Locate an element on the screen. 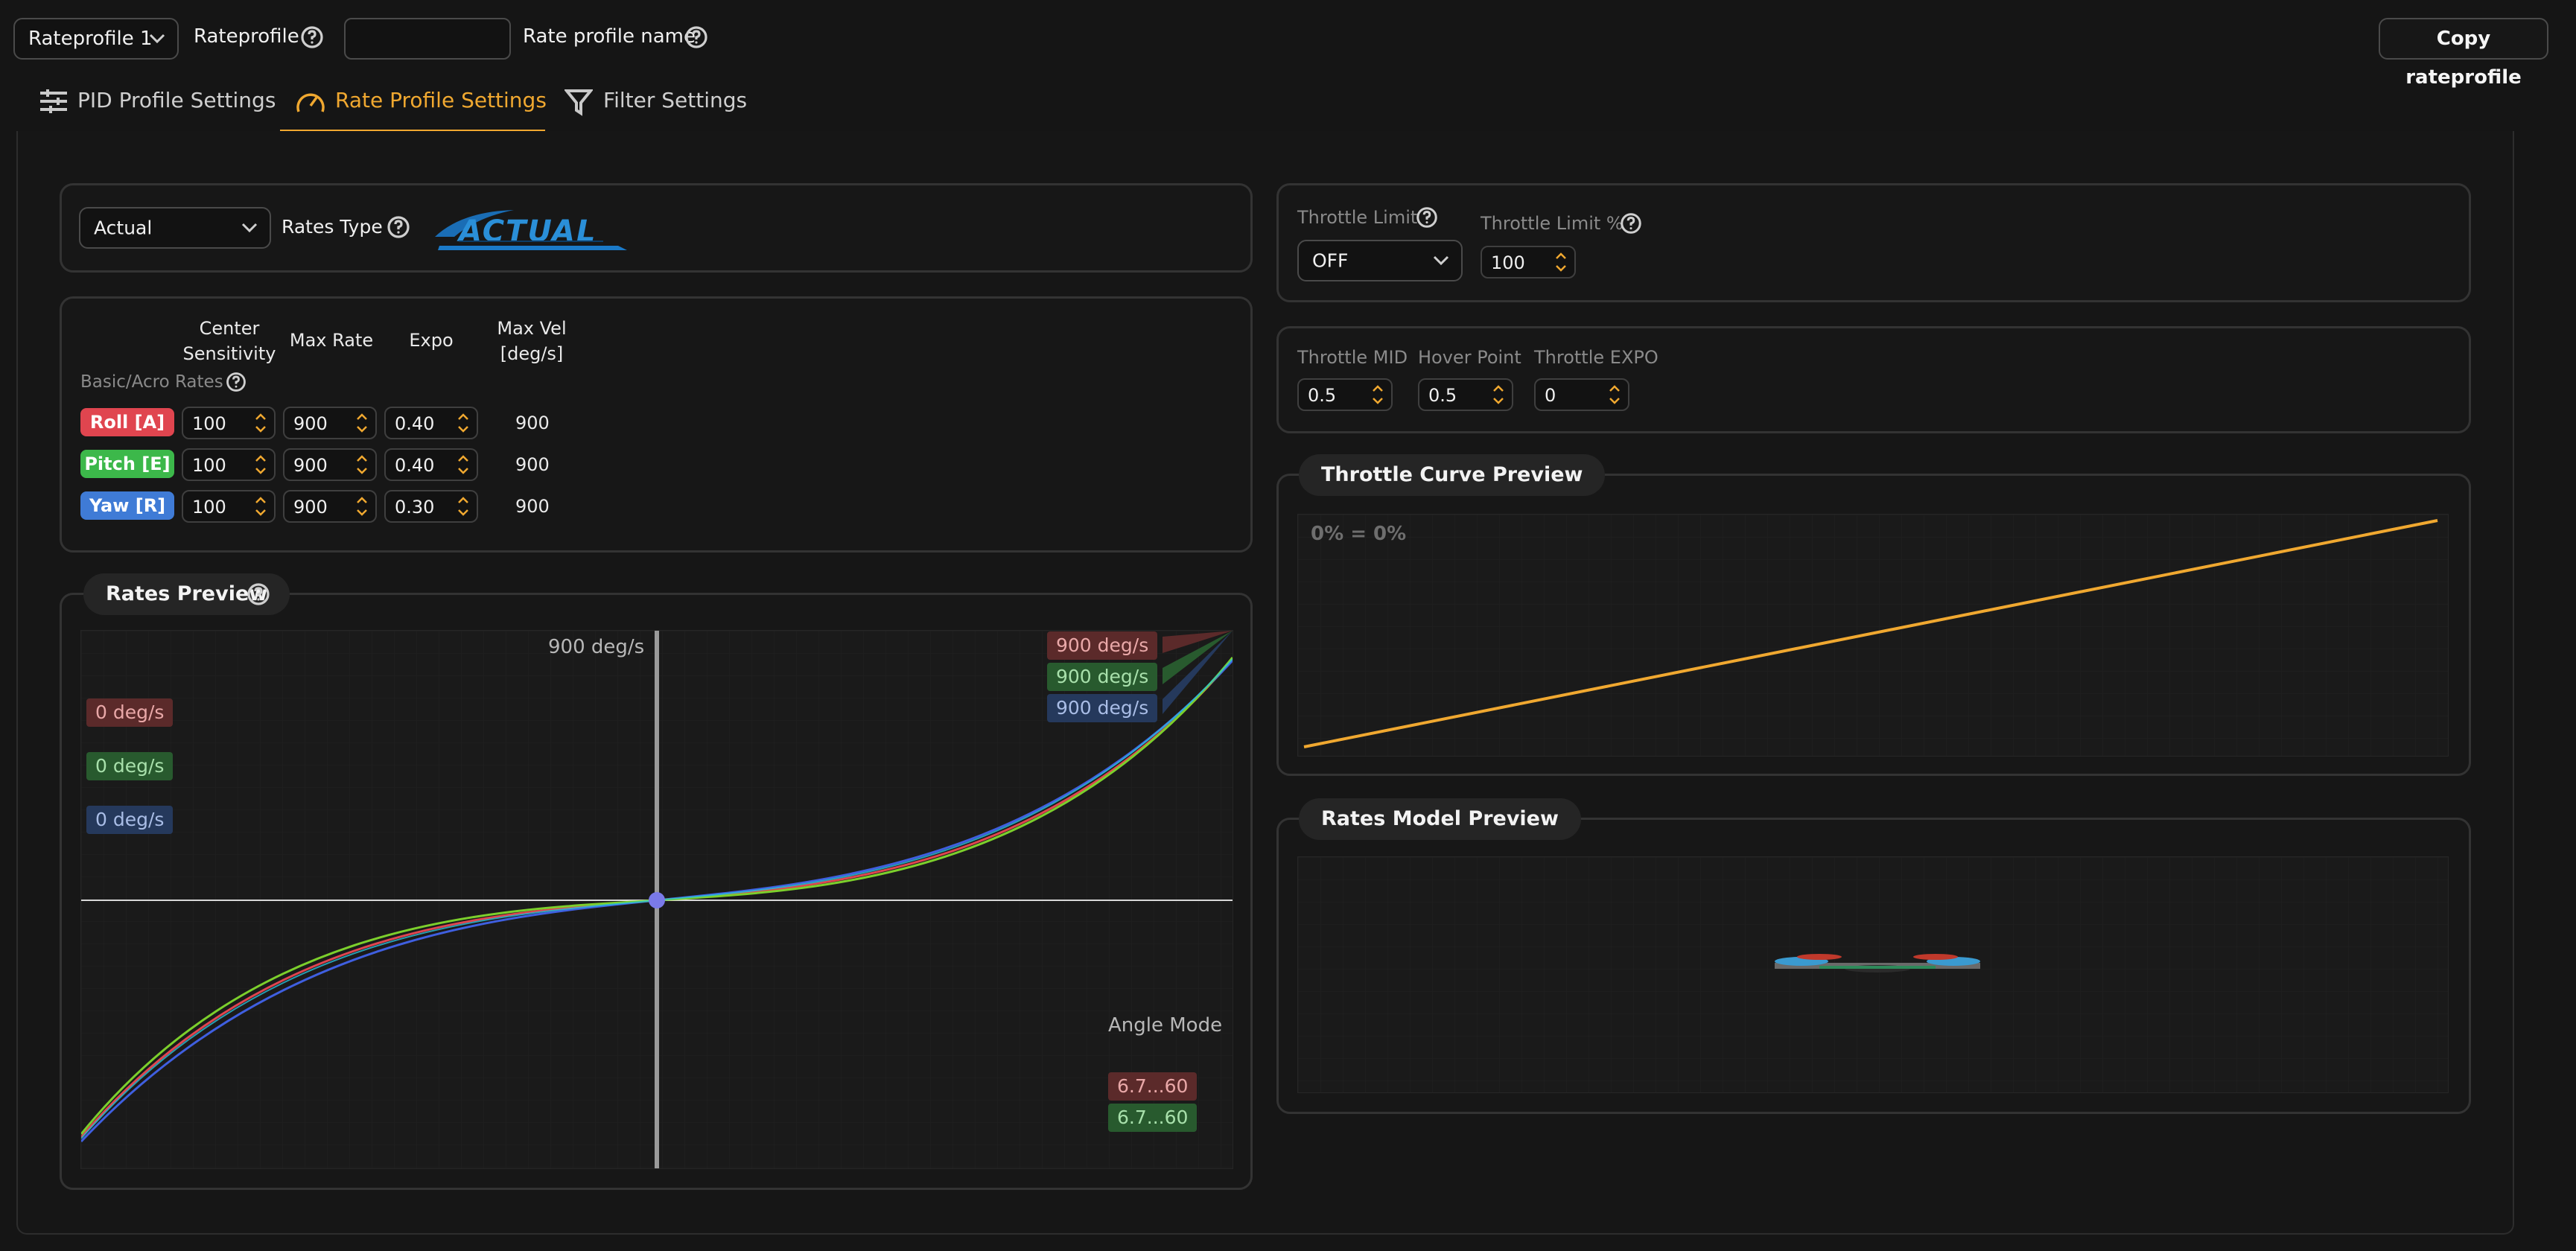 This screenshot has width=2576, height=1251. roll-center-sensitivity-input: 100 is located at coordinates (229, 423).